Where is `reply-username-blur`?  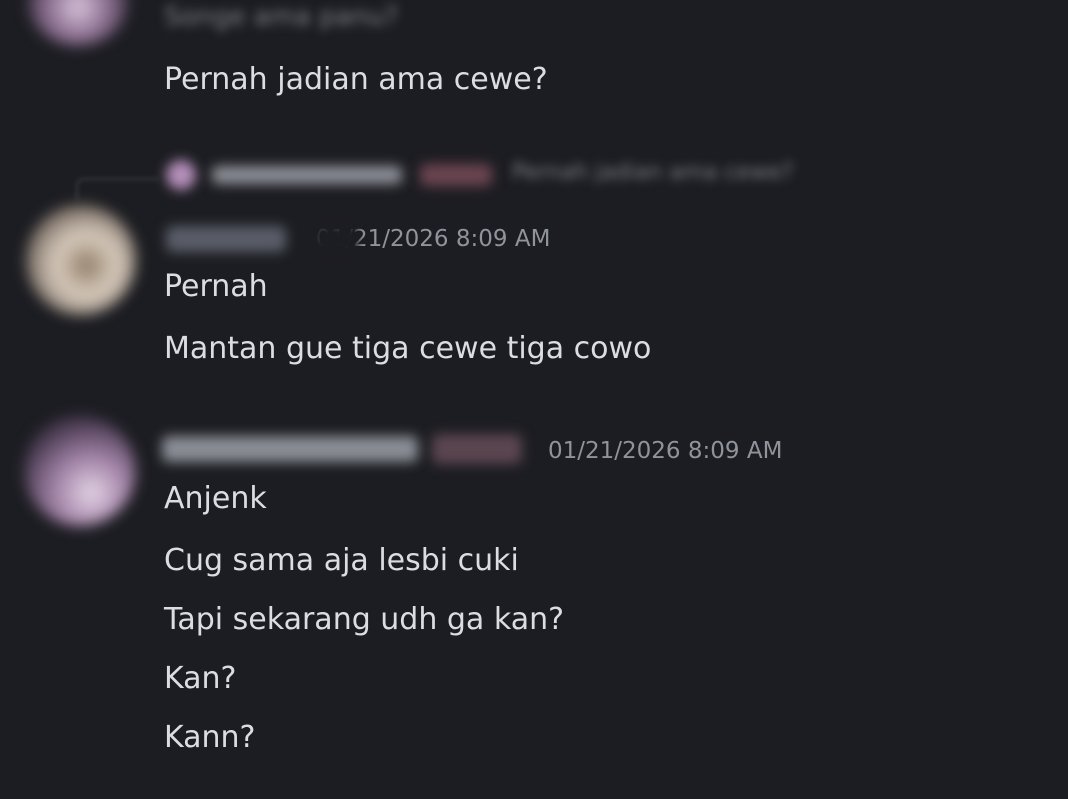 reply-username-blur is located at coordinates (307, 175).